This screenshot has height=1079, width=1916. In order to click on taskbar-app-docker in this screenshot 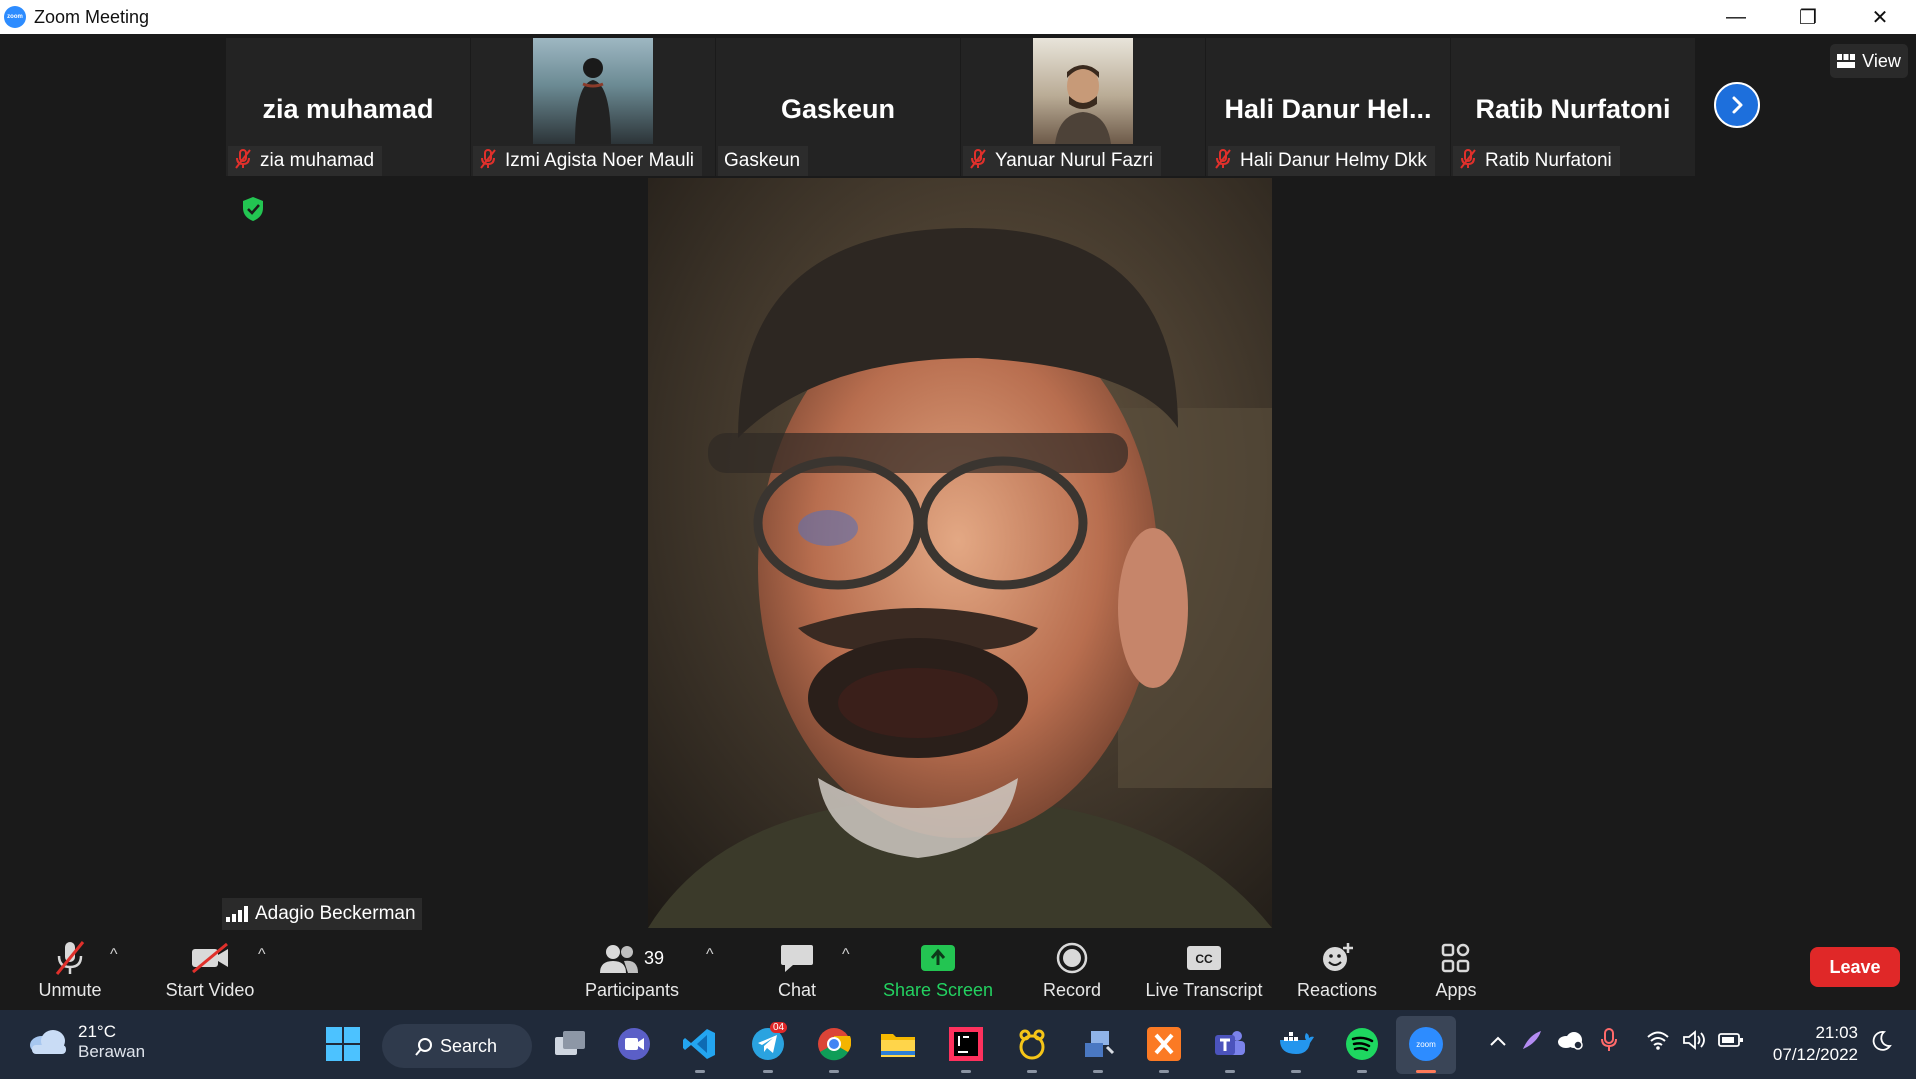, I will do `click(1296, 1048)`.